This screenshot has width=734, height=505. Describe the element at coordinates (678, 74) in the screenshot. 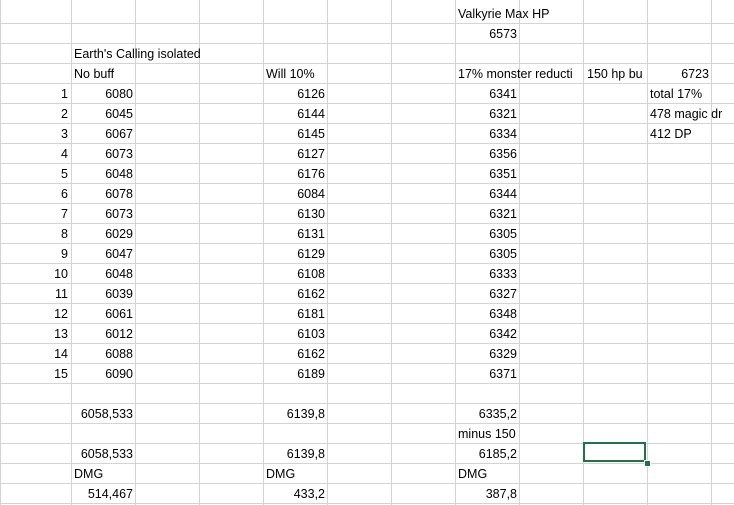

I see `cell-hp-buff-value: 6723` at that location.